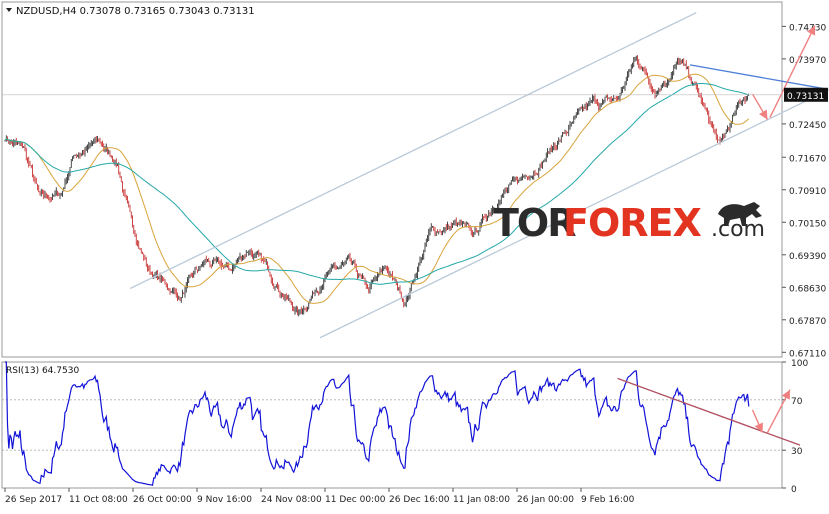  I want to click on price-tick-label: 0.73970, so click(807, 61).